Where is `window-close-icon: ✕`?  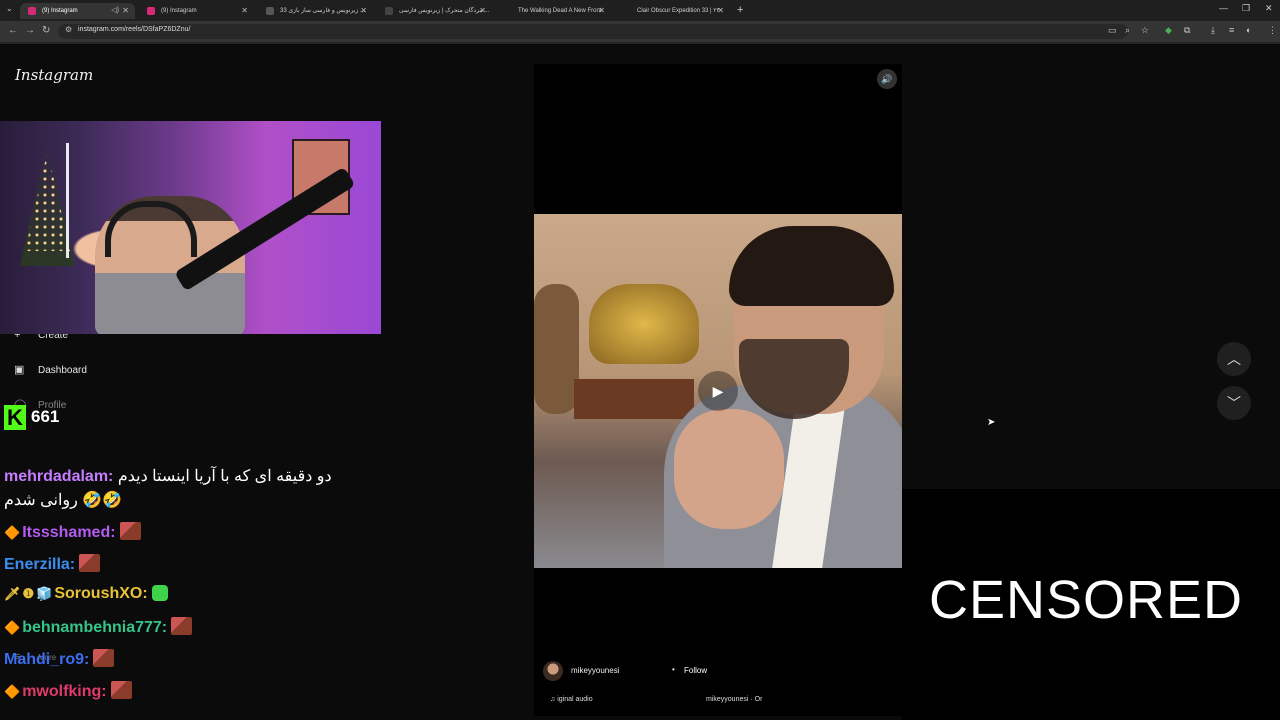
window-close-icon: ✕ is located at coordinates (1269, 8).